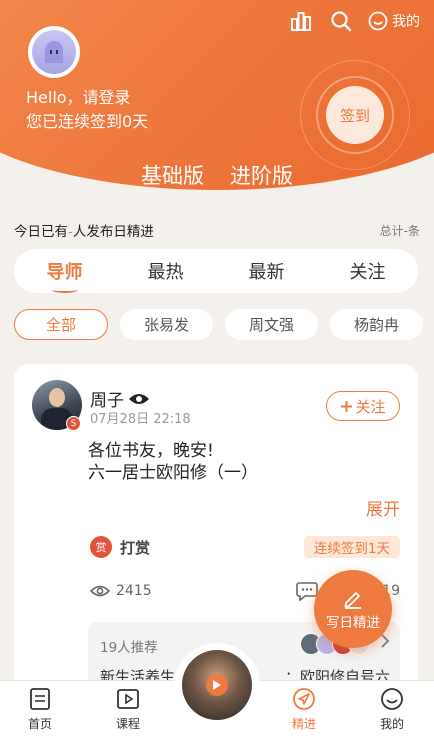 Image resolution: width=434 pixels, height=739 pixels. Describe the element at coordinates (267, 271) in the screenshot. I see `tab-latest: 最新` at that location.